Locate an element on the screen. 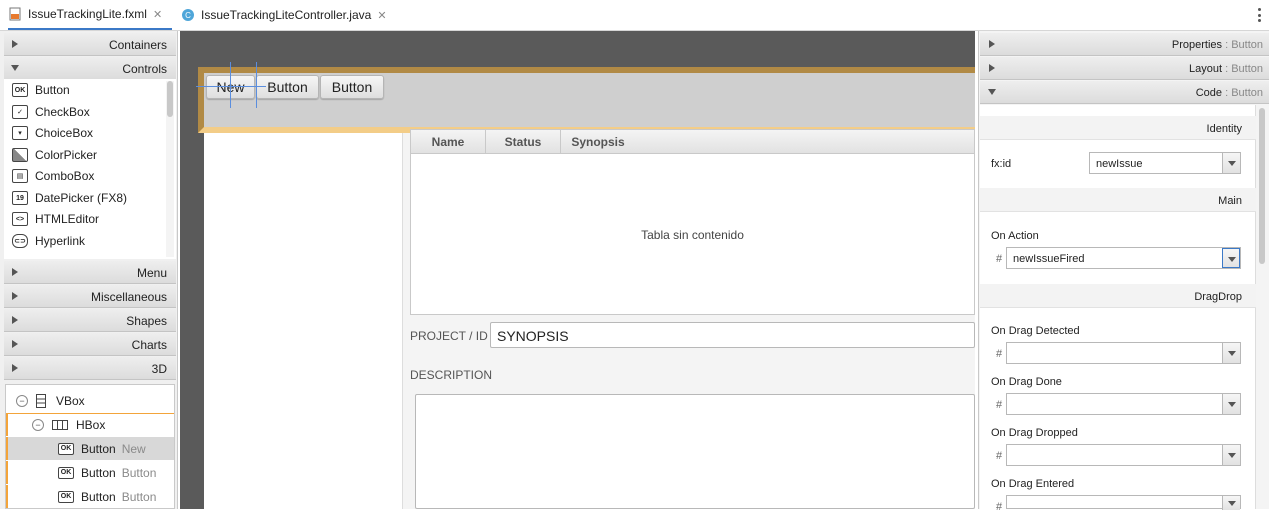  section-label: Containers is located at coordinates (137, 45).